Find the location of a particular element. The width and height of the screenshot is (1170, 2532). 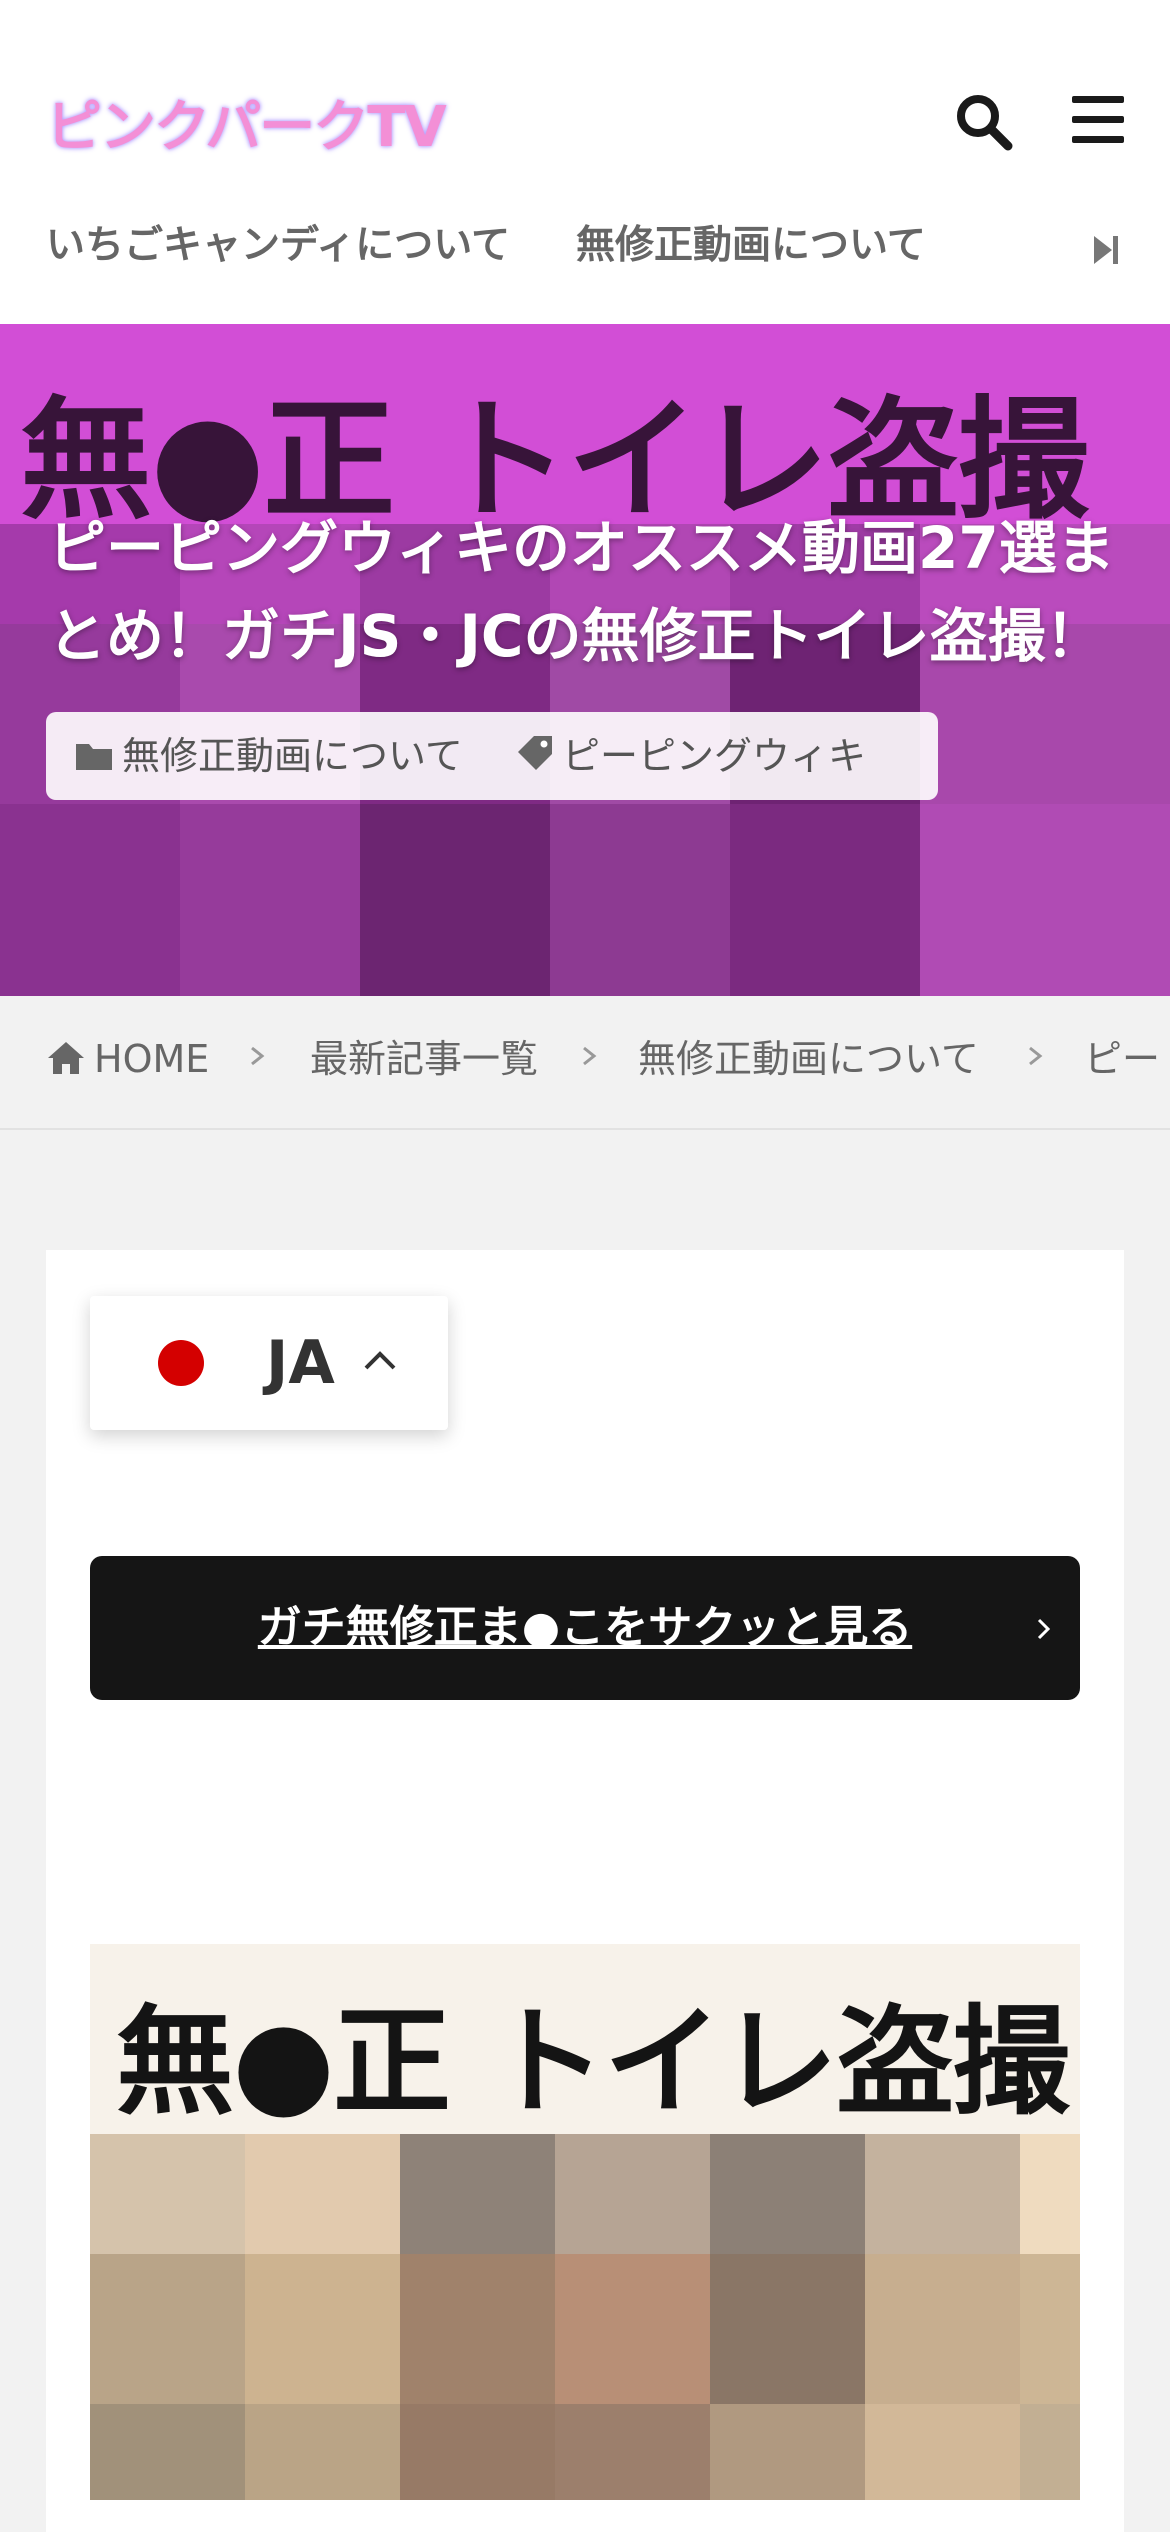

category-label: 無修正動画について is located at coordinates (292, 756).